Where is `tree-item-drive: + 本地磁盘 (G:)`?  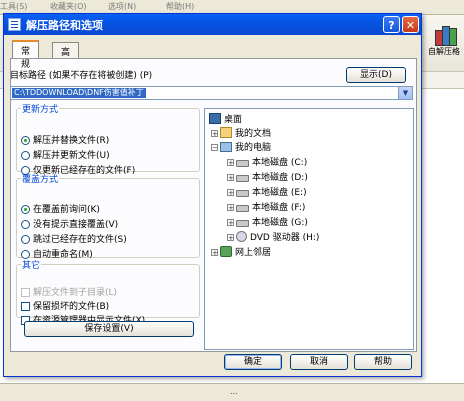 tree-item-drive: + 本地磁盘 (G:) is located at coordinates (267, 221).